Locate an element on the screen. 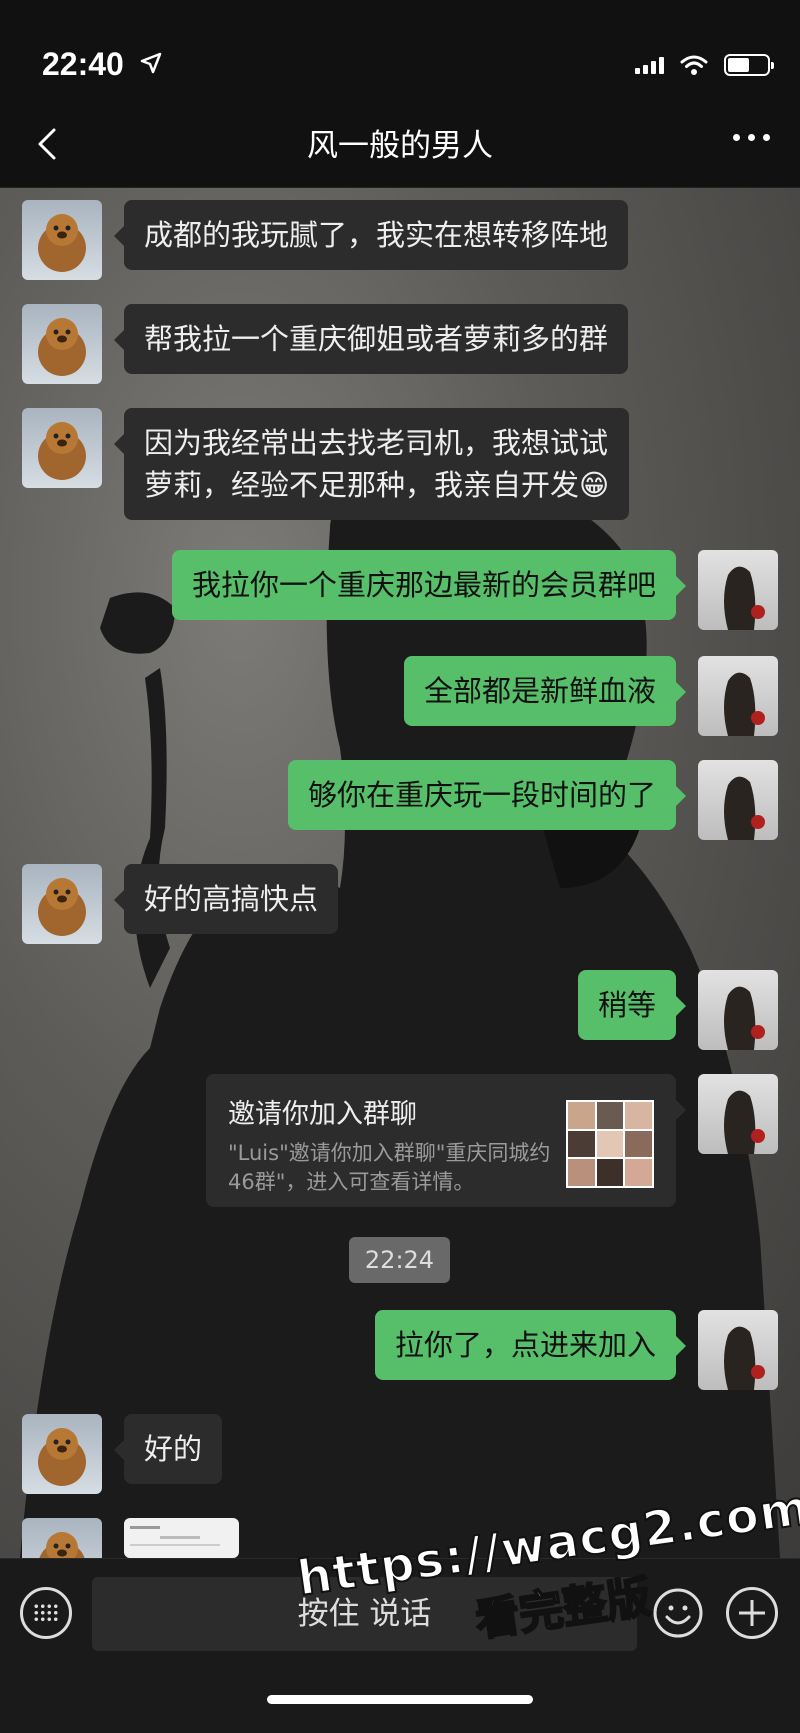 This screenshot has width=800, height=1733. outgoing-message-bubble: 够你在重庆玩一段时间的了 is located at coordinates (487, 795).